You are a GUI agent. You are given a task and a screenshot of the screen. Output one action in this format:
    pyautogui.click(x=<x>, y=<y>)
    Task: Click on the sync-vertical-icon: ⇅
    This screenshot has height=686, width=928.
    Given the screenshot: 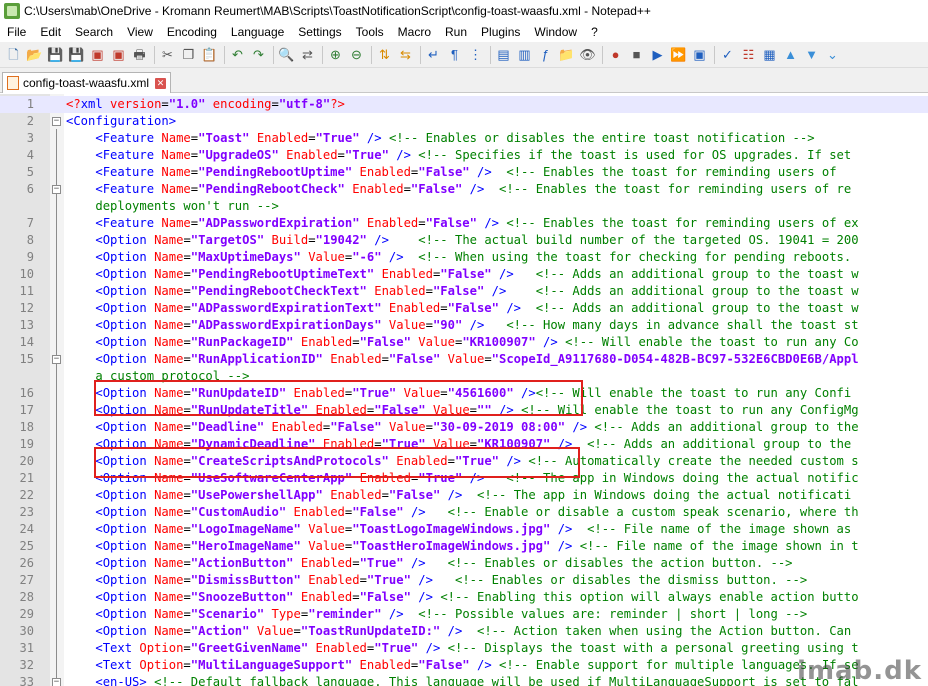 What is the action you would take?
    pyautogui.click(x=384, y=54)
    